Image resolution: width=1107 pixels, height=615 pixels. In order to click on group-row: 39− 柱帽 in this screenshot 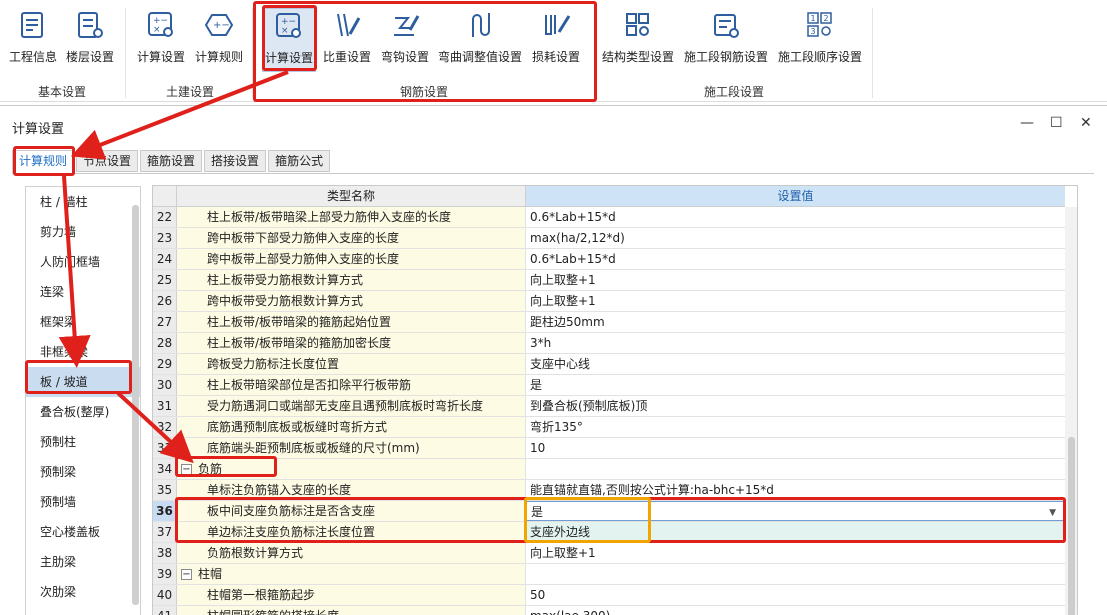, I will do `click(609, 574)`.